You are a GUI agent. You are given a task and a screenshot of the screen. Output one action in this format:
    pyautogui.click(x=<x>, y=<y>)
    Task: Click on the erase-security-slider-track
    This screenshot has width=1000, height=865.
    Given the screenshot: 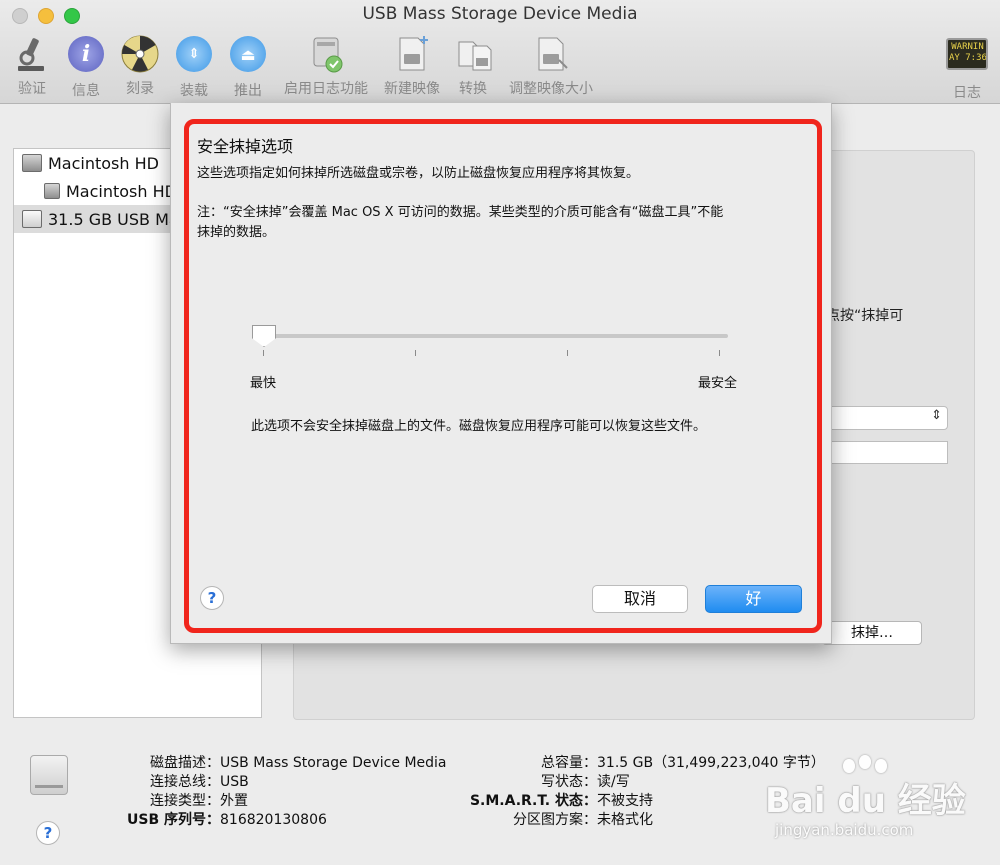 What is the action you would take?
    pyautogui.click(x=495, y=336)
    